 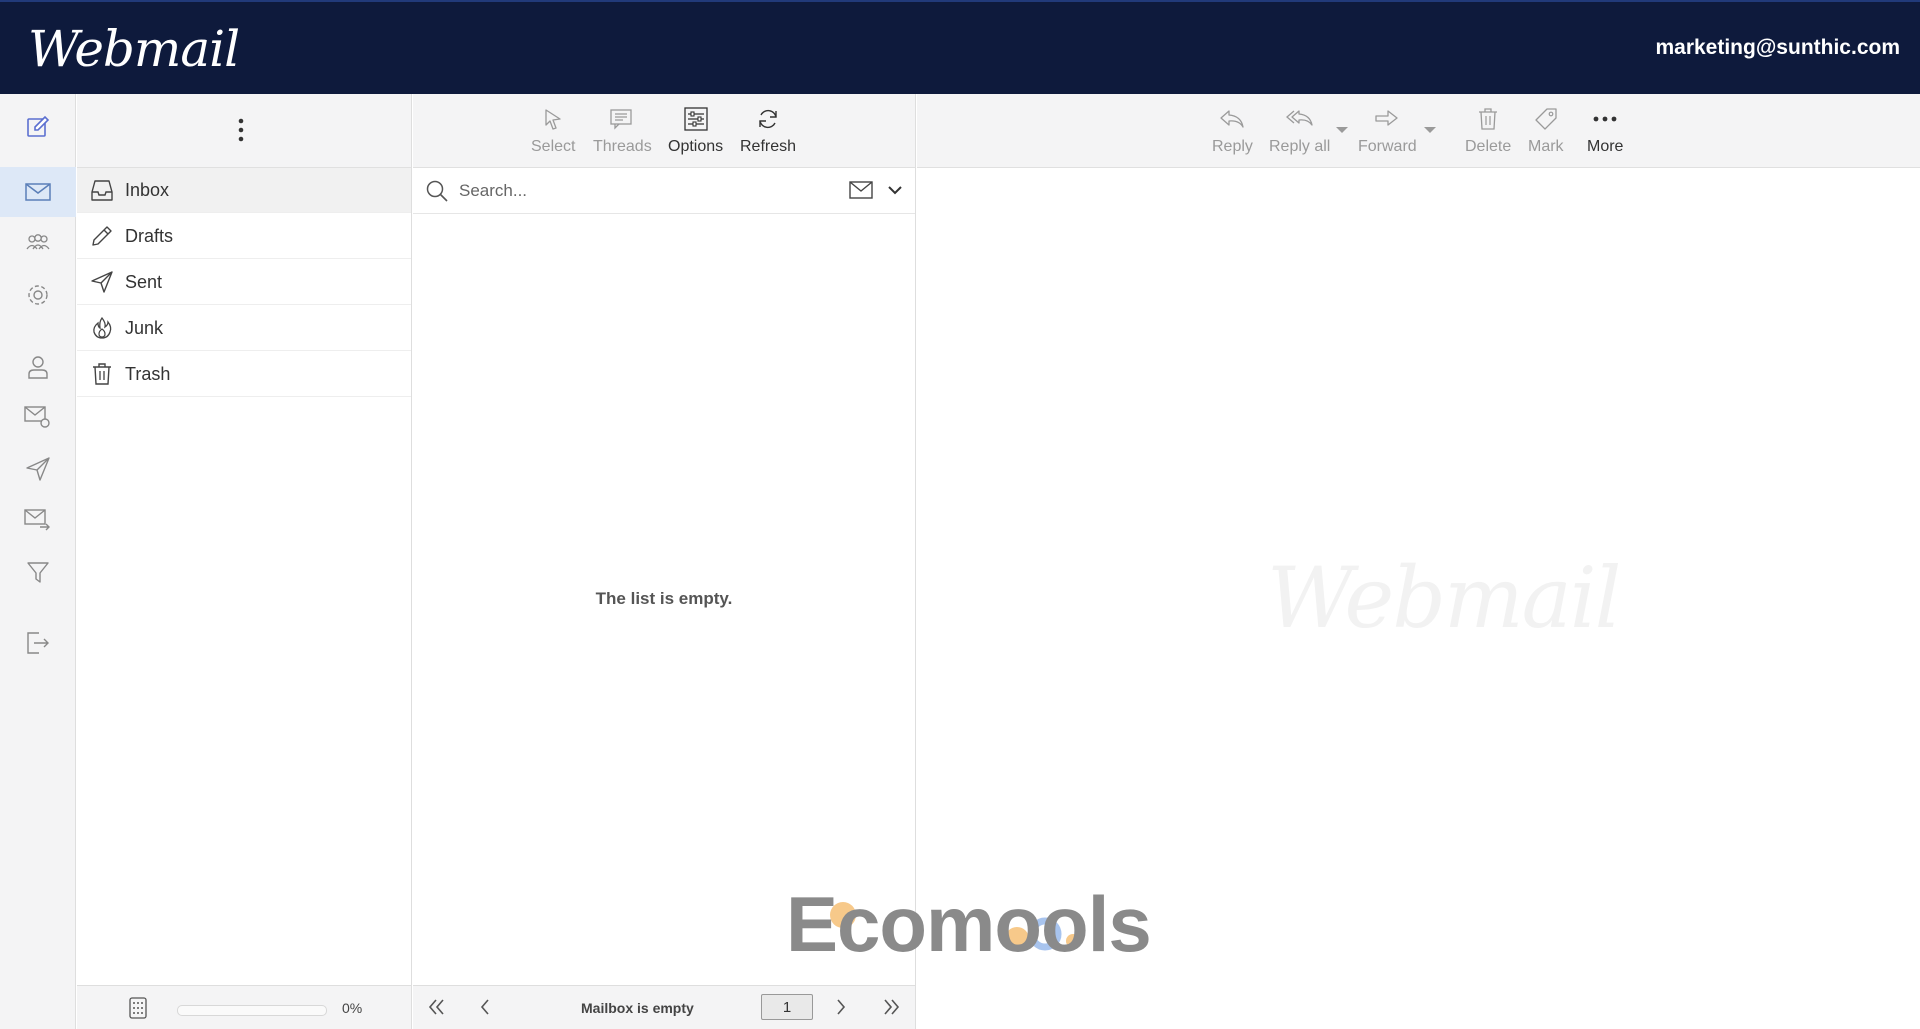 I want to click on rail-identity, so click(x=38, y=367).